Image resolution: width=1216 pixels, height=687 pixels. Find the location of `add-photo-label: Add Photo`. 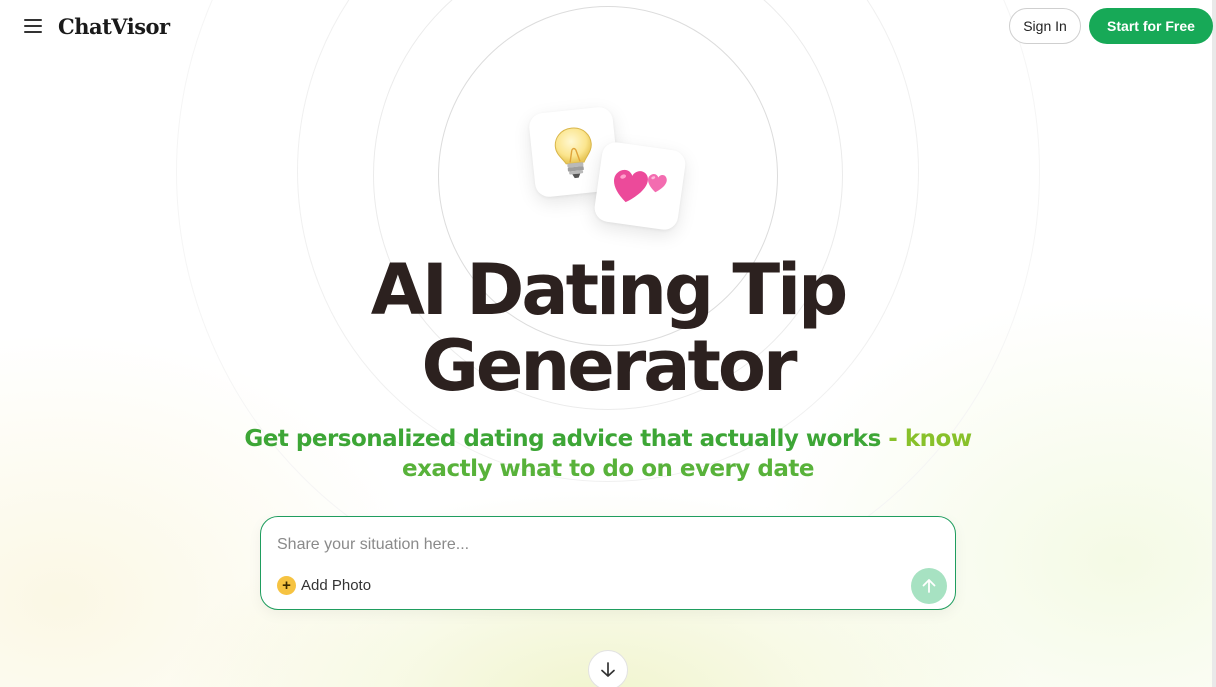

add-photo-label: Add Photo is located at coordinates (336, 585).